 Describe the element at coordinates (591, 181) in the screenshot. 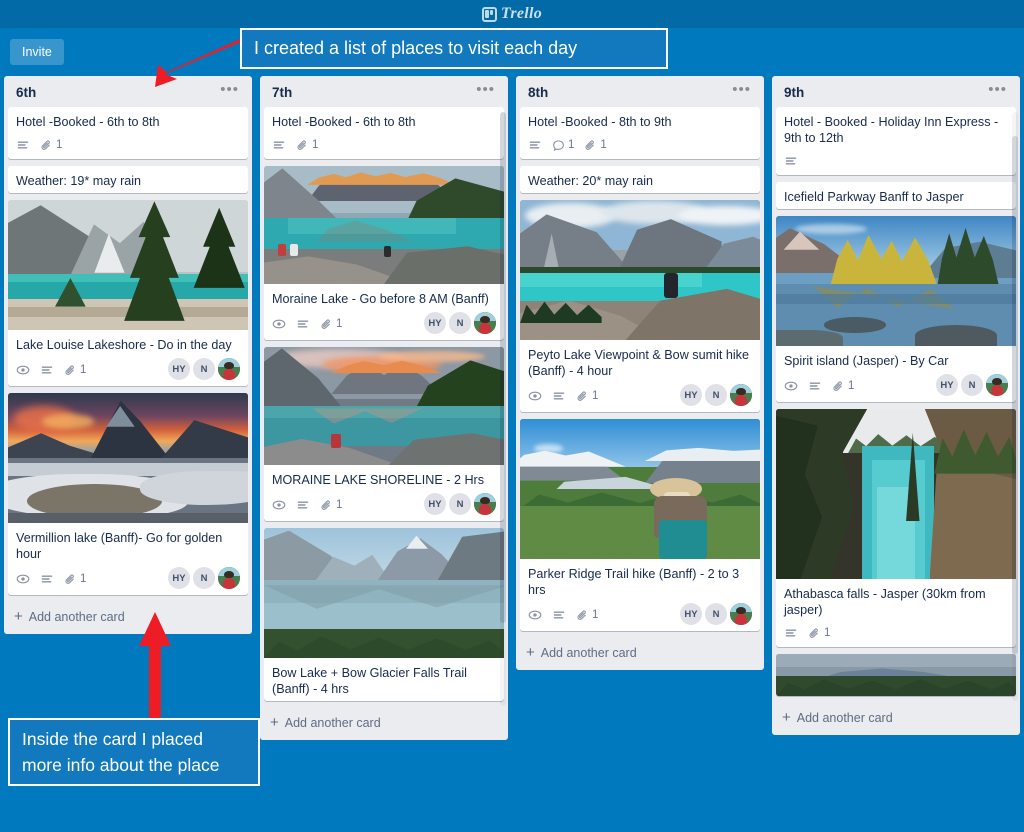

I see `card-title: Weather: 20* may rain` at that location.